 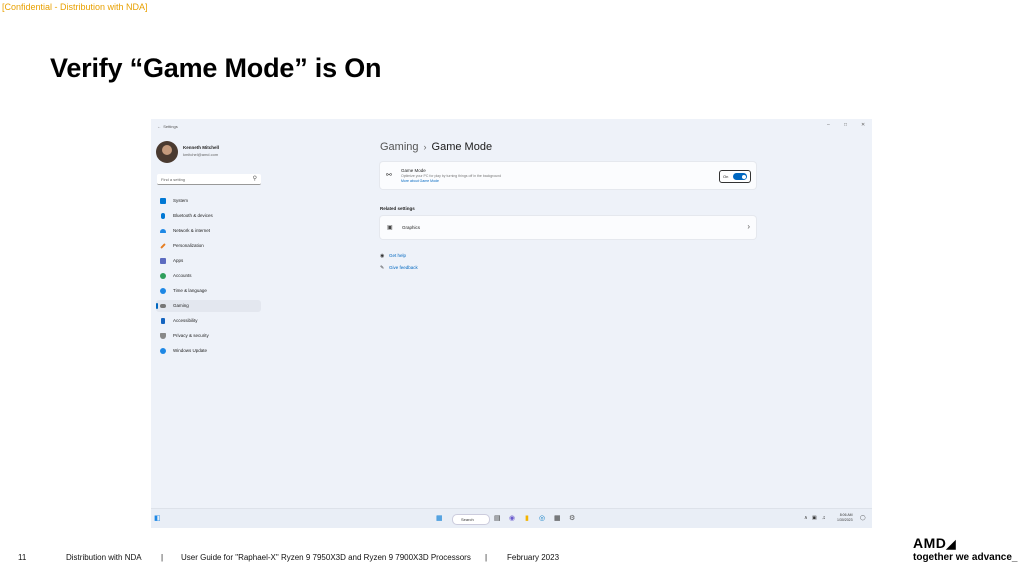 I want to click on settings-gear-icon: ⚙, so click(x=572, y=518).